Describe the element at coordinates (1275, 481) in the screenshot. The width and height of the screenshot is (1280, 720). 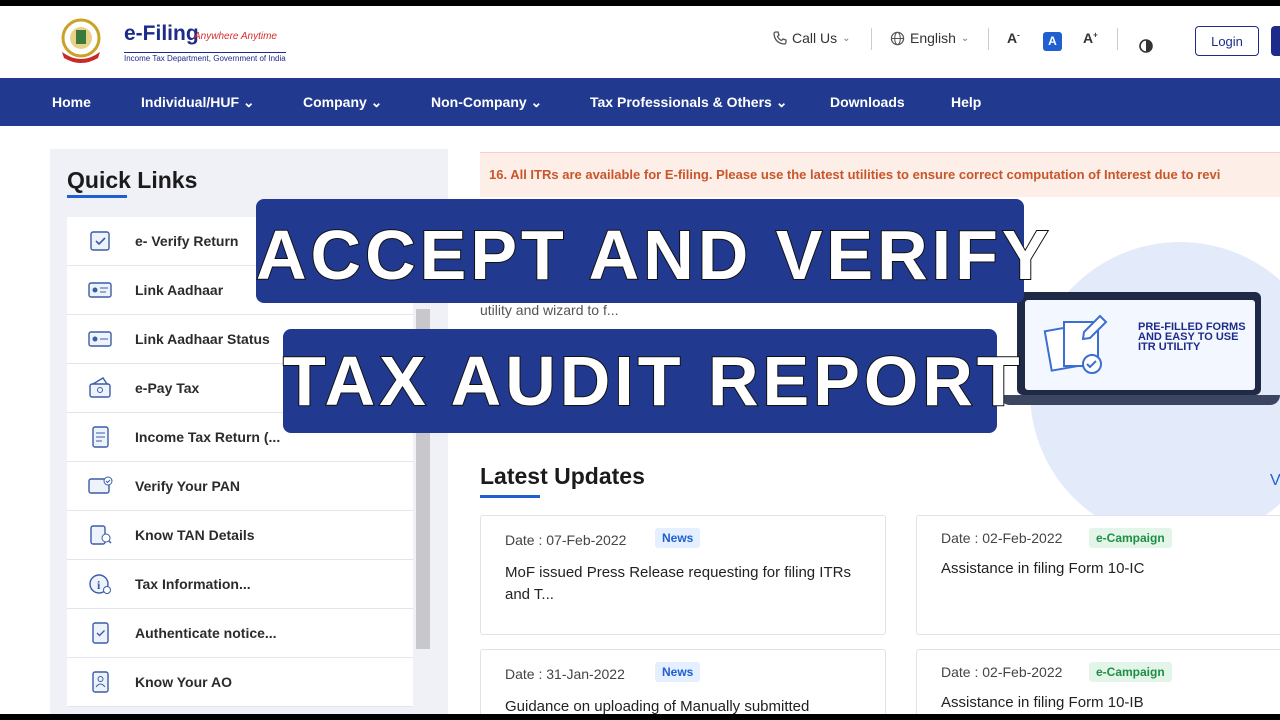
I see `view-all-link: V` at that location.